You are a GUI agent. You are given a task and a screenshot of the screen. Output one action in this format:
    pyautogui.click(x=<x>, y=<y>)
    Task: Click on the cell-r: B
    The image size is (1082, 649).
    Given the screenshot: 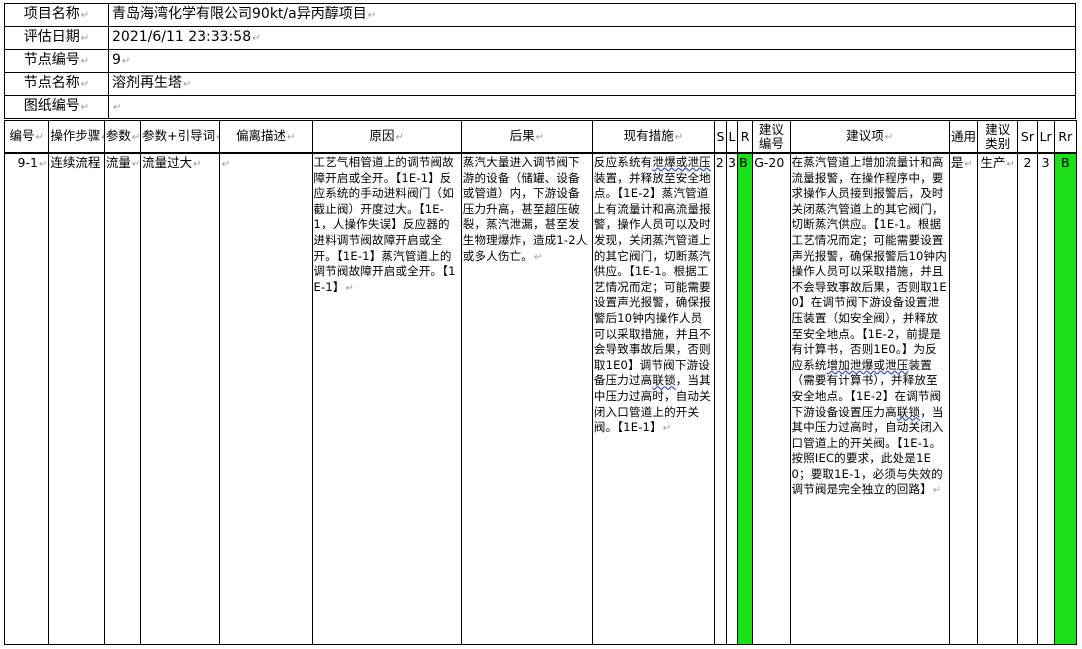 What is the action you would take?
    pyautogui.click(x=745, y=398)
    